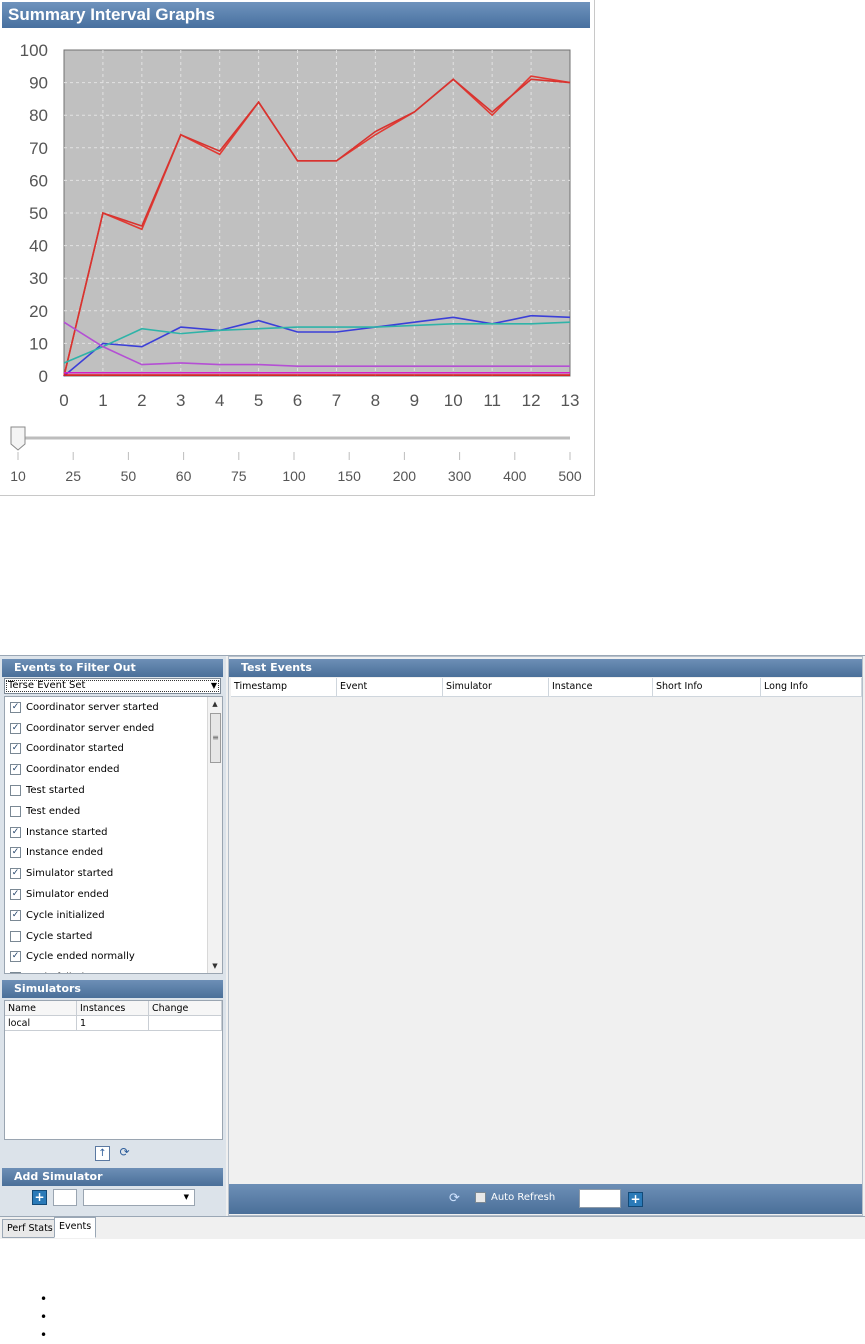  Describe the element at coordinates (106, 853) in the screenshot. I see `filter-item: ✓ Instance ended` at that location.